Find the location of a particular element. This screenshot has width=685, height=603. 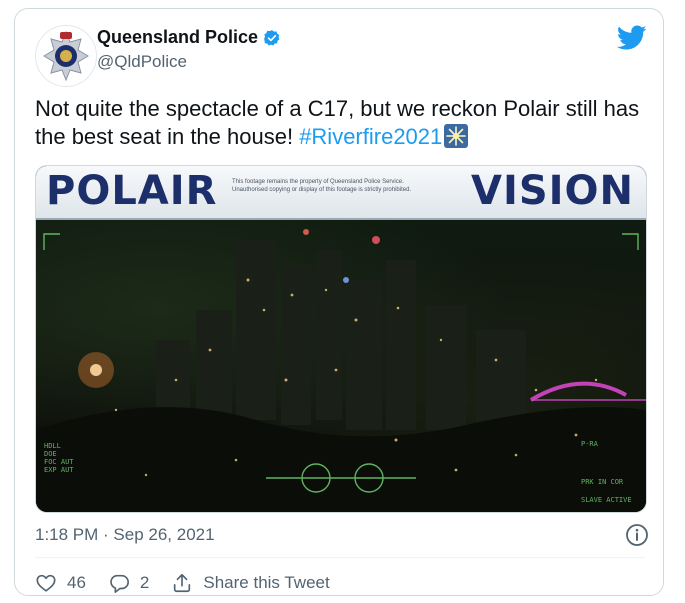

svg-text: DOE is located at coordinates (50, 454).